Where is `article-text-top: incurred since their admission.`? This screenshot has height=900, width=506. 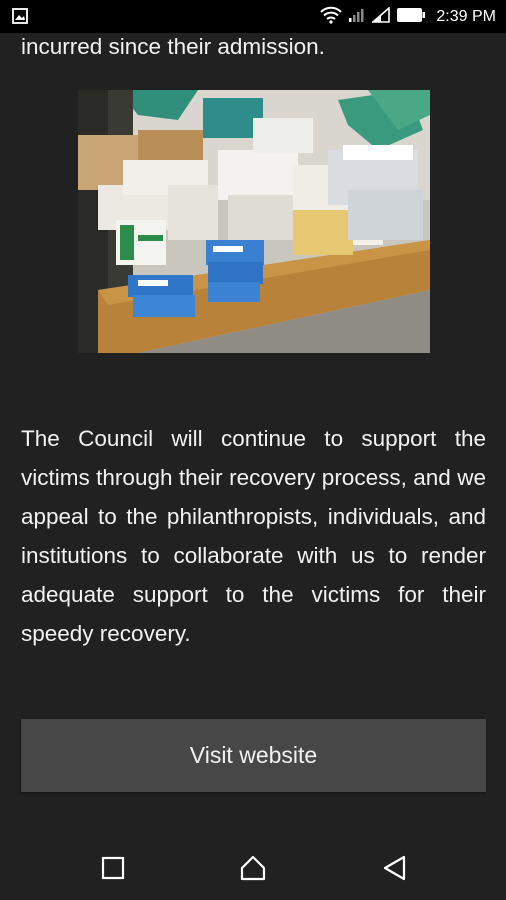
article-text-top: incurred since their admission. is located at coordinates (173, 46).